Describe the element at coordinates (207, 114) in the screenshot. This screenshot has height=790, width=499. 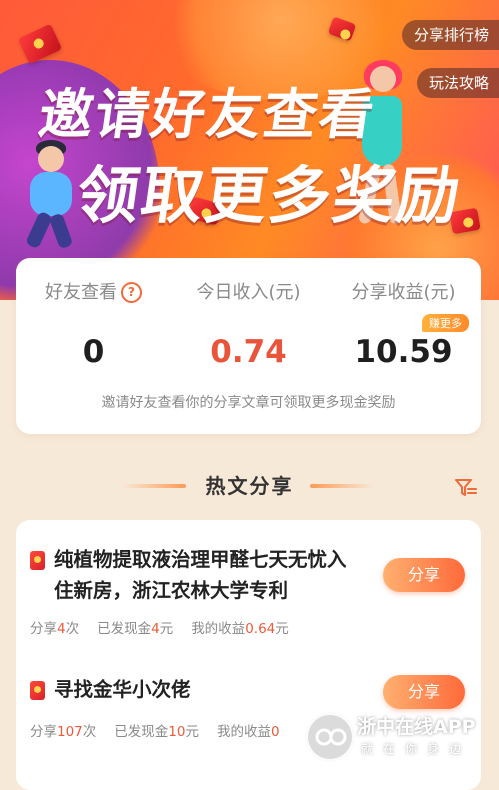
I see `banner-headline-1: 邀请好友查看` at that location.